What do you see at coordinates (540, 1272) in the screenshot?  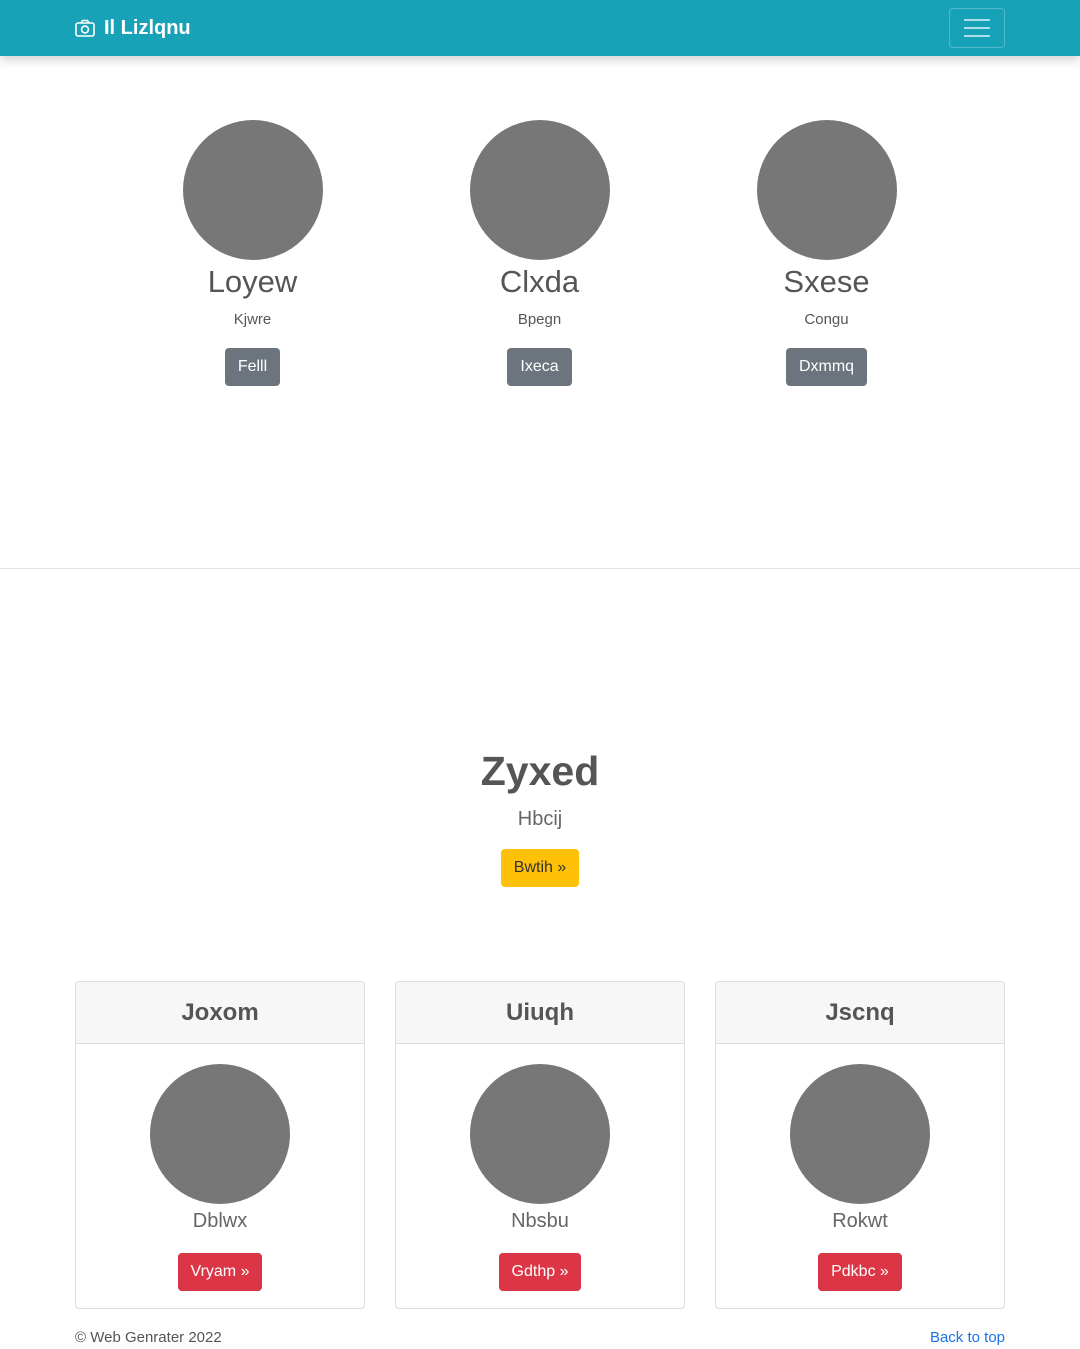 I see `card-button: Gdthp »` at bounding box center [540, 1272].